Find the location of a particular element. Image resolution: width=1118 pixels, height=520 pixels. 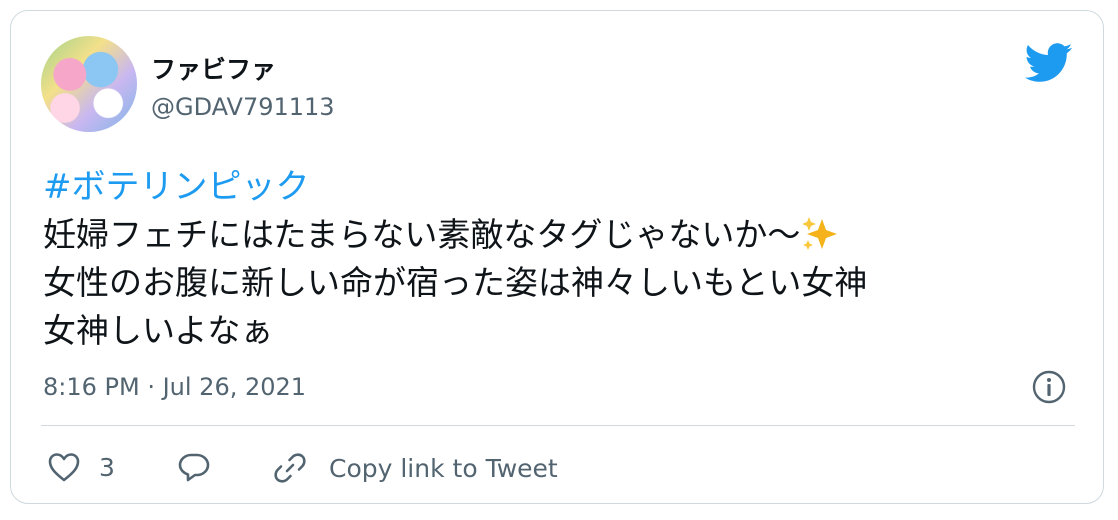

like-button: 3 is located at coordinates (81, 467).